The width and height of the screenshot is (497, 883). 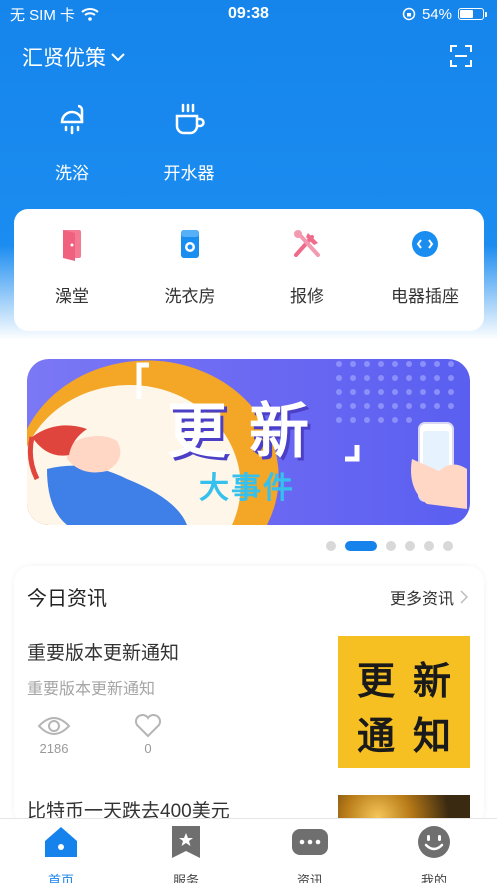 I want to click on campus-selector: 汇贤优策, so click(x=74, y=57).